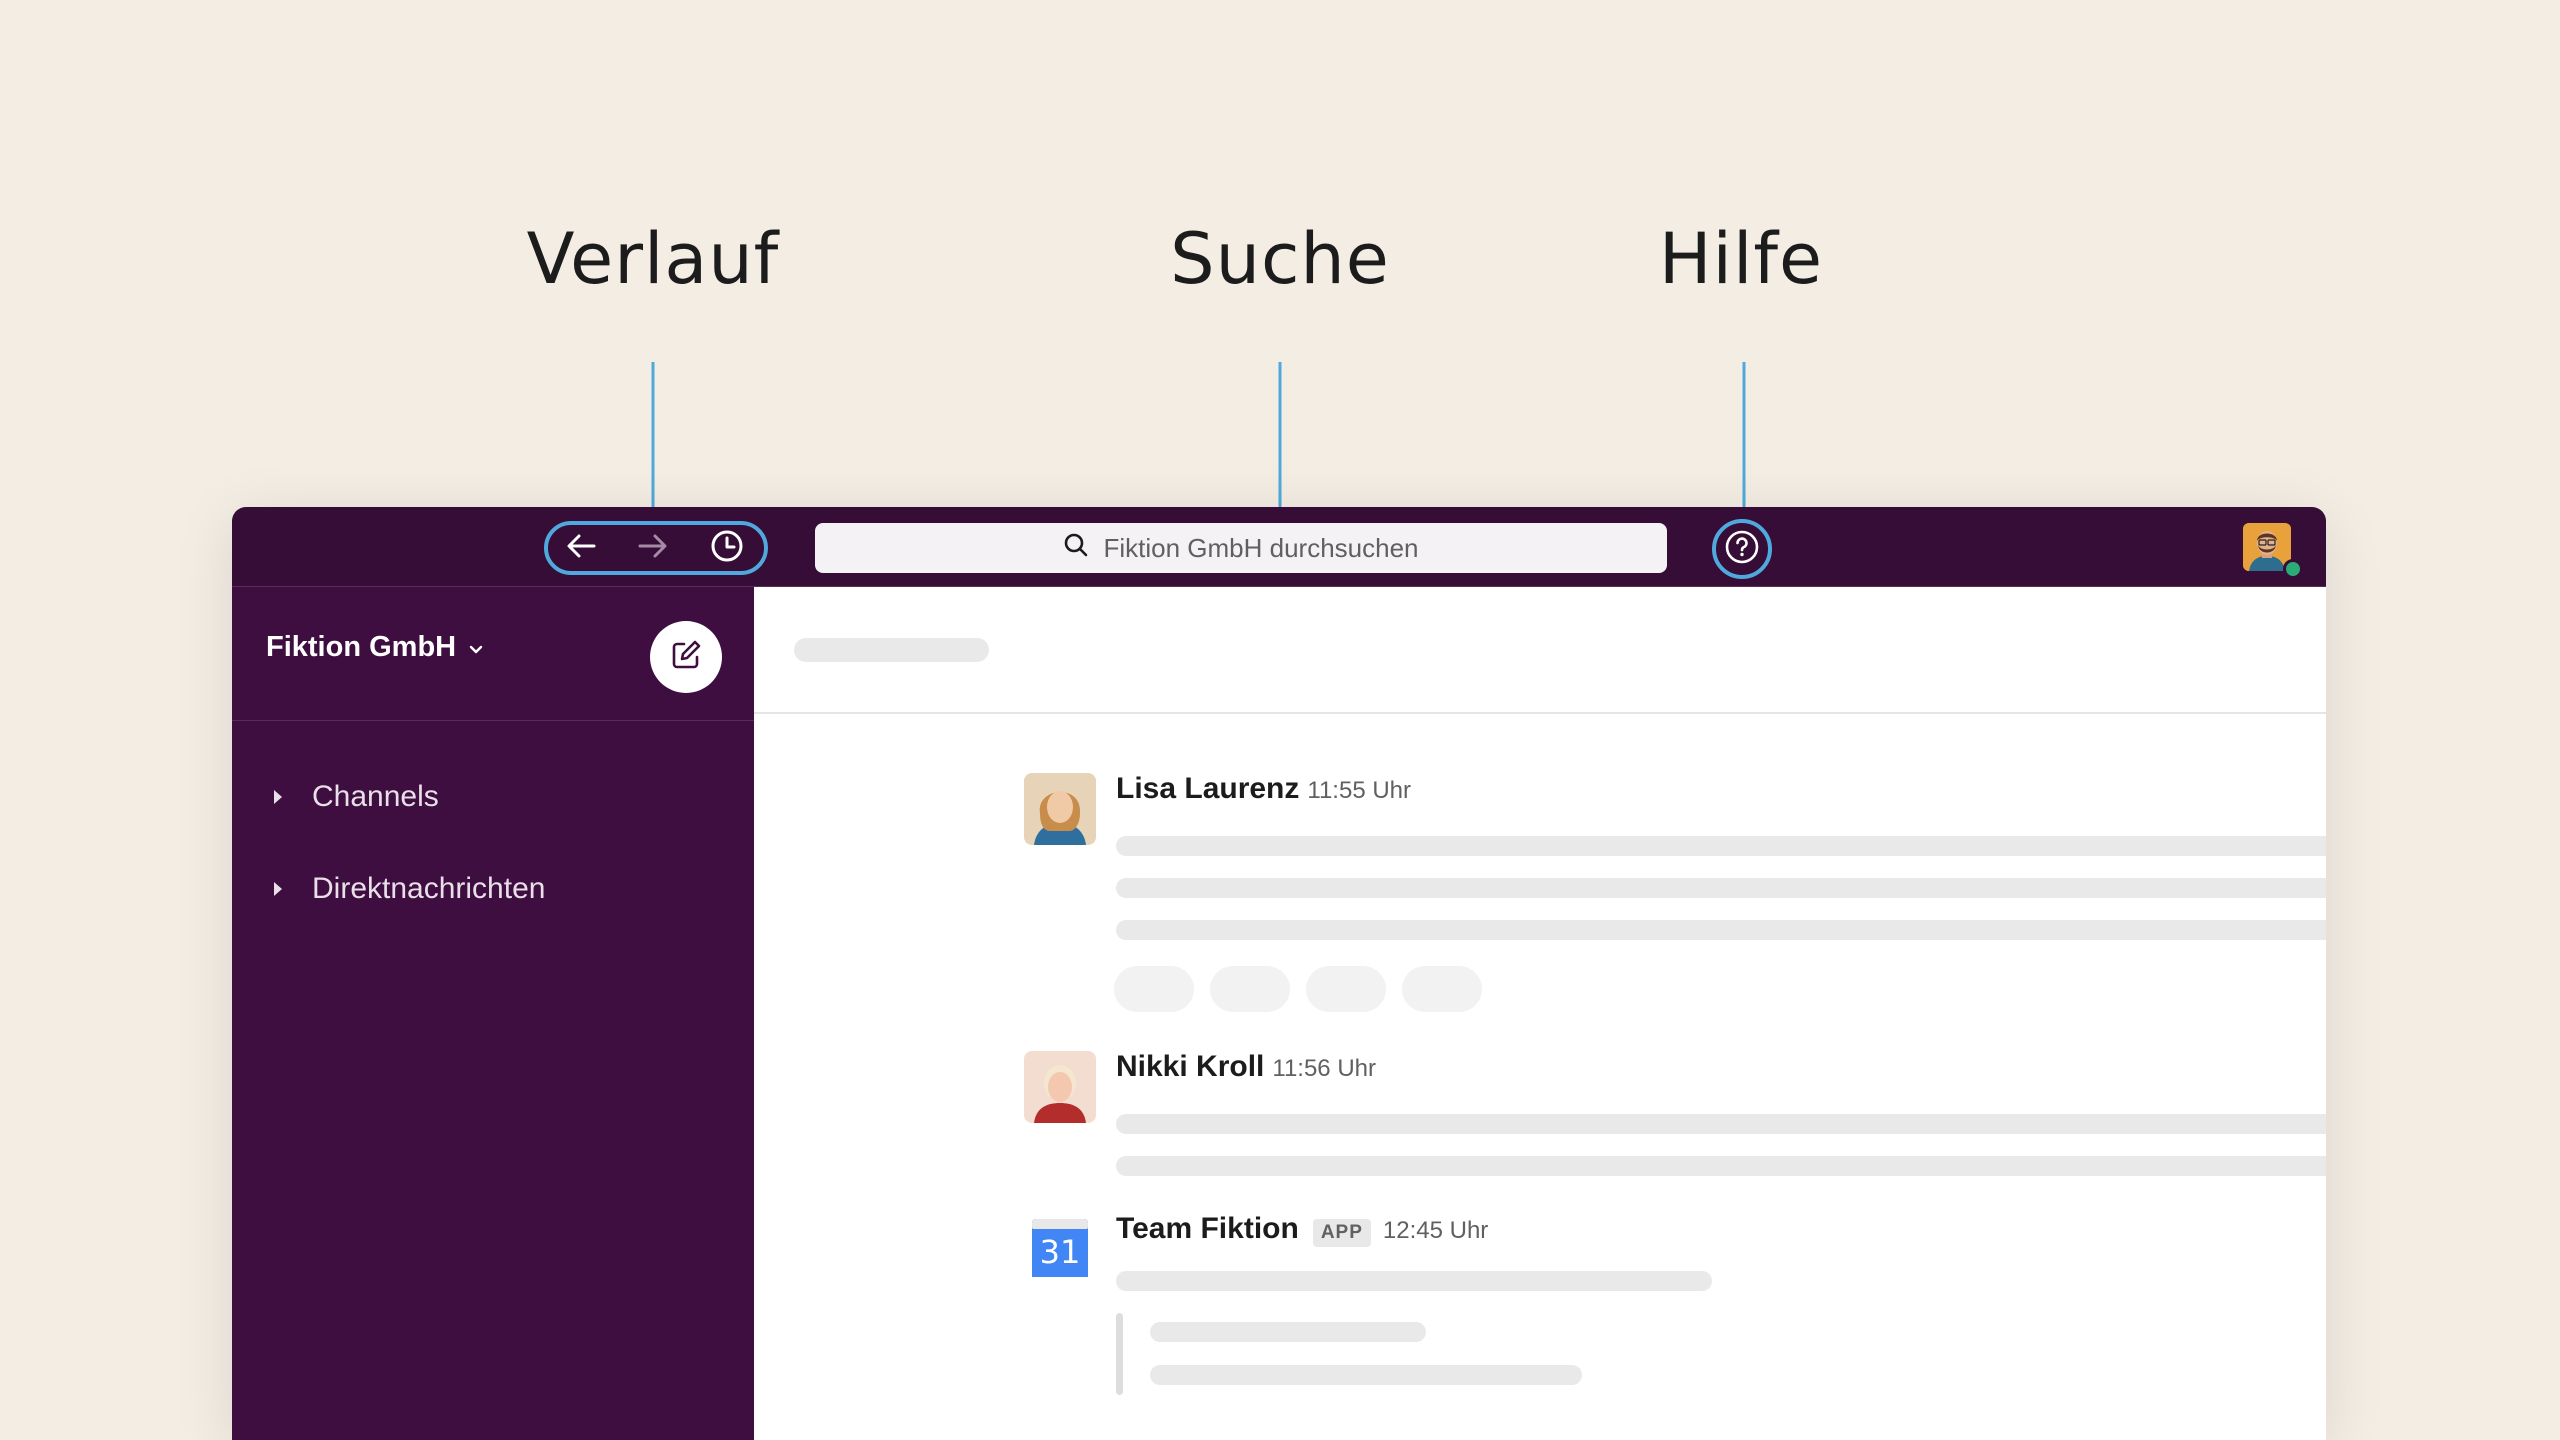 This screenshot has height=1440, width=2560. Describe the element at coordinates (1359, 791) in the screenshot. I see `message-timestamp: 11:55 Uhr` at that location.